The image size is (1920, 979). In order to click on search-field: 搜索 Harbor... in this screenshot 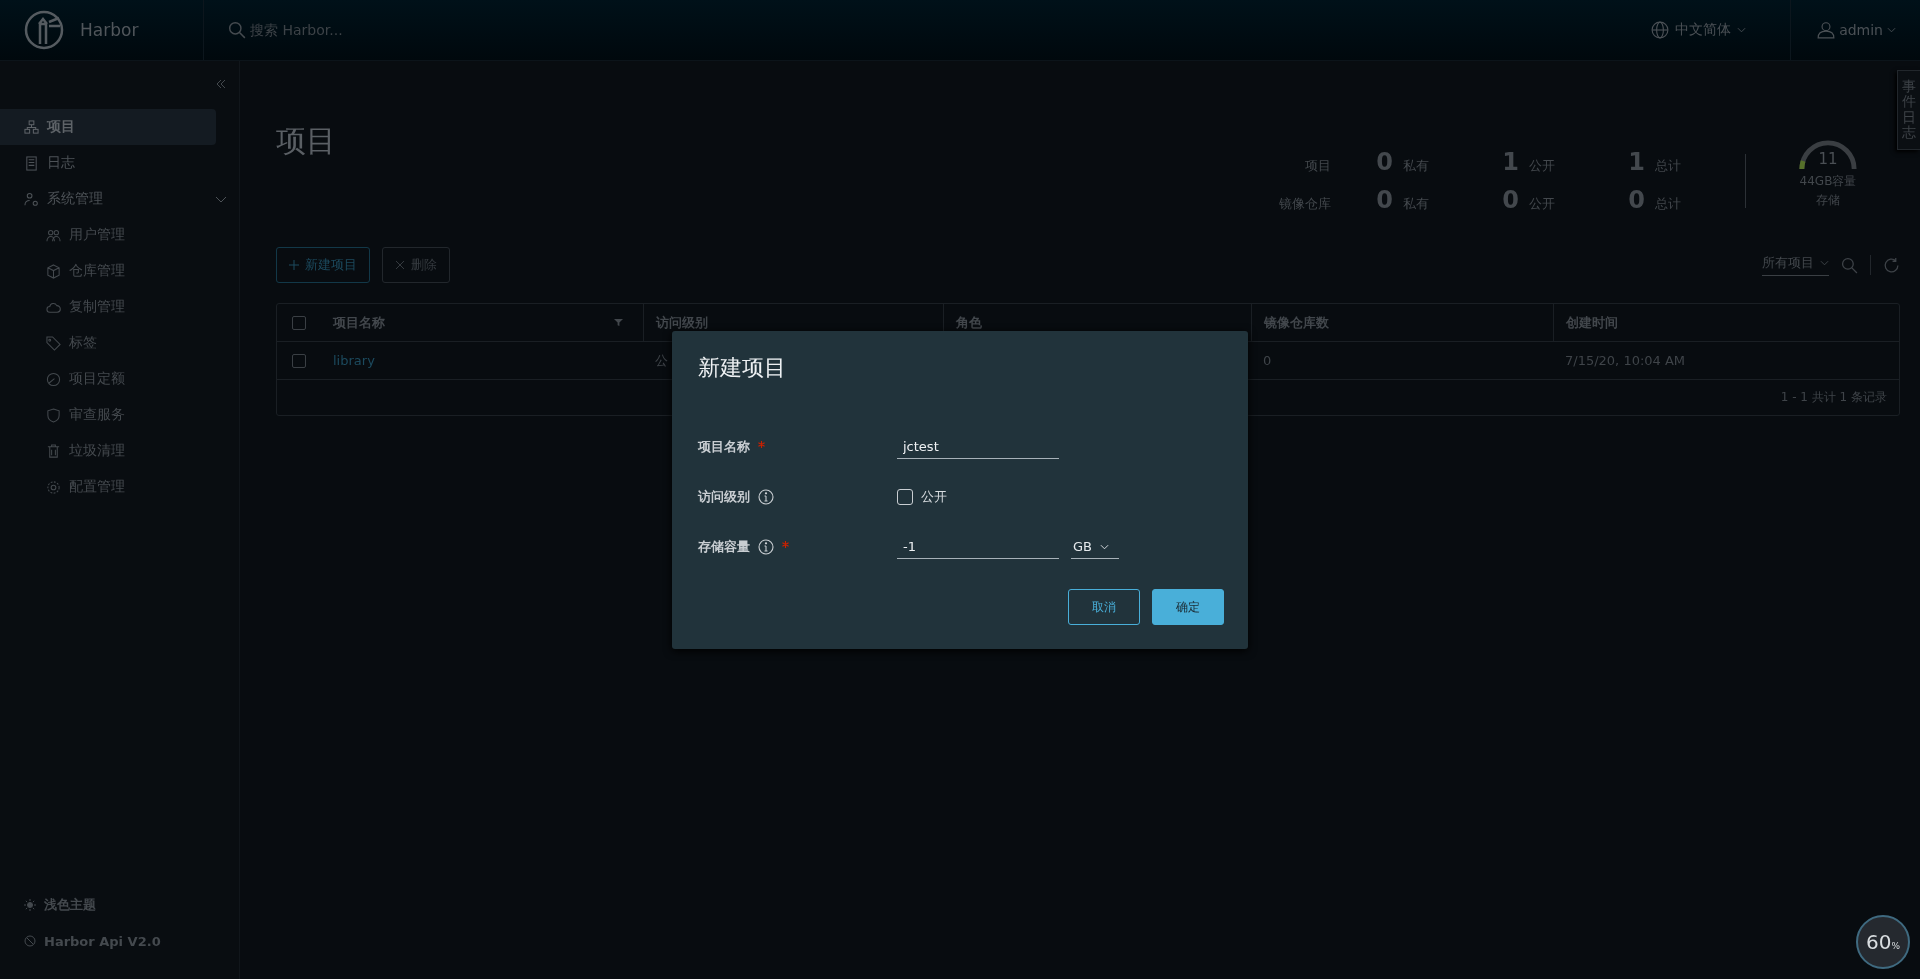, I will do `click(400, 30)`.